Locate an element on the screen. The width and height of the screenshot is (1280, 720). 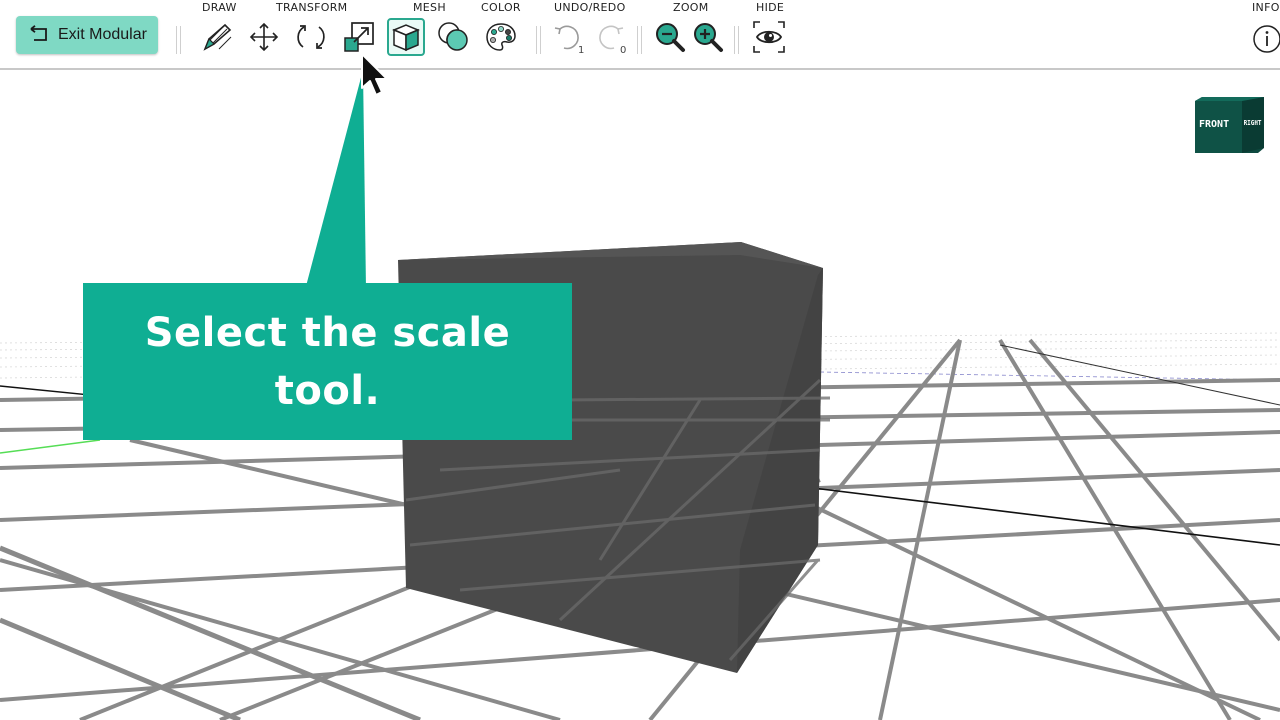
tutorial-callout: Select the scale tool. is located at coordinates (327, 361).